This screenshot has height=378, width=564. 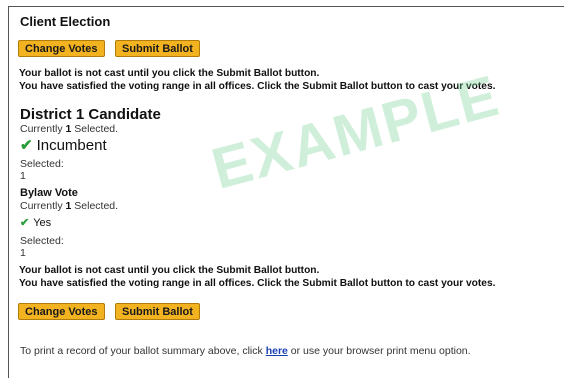 I want to click on submit-ballot-button-bottom: Submit Ballot, so click(x=157, y=311).